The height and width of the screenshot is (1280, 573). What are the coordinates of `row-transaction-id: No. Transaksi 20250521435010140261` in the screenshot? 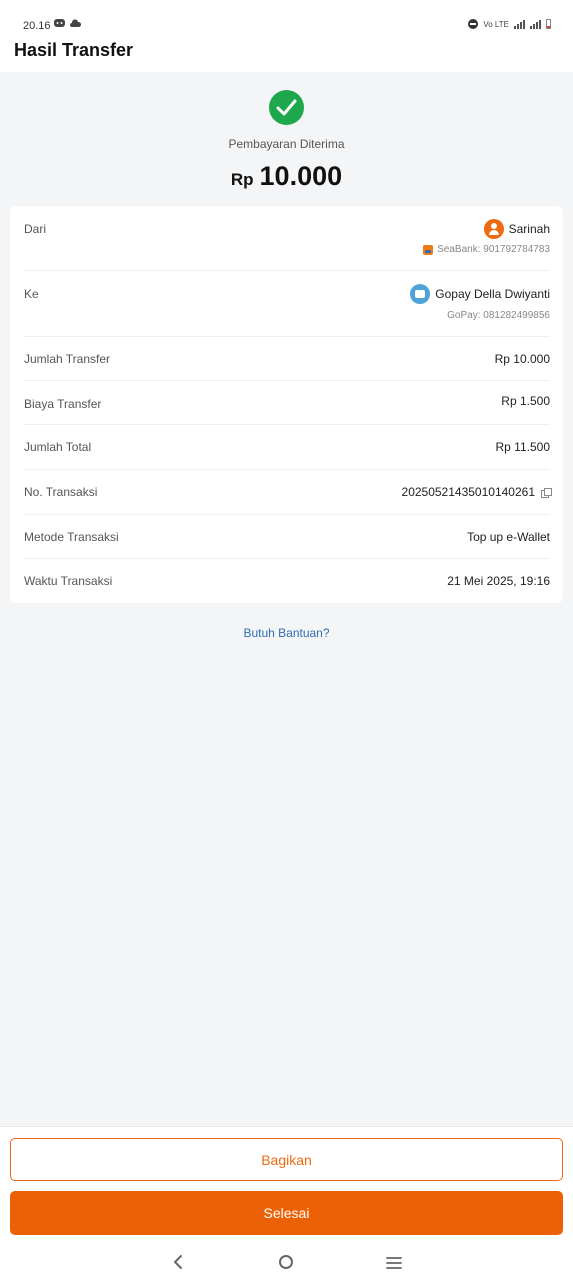 It's located at (288, 492).